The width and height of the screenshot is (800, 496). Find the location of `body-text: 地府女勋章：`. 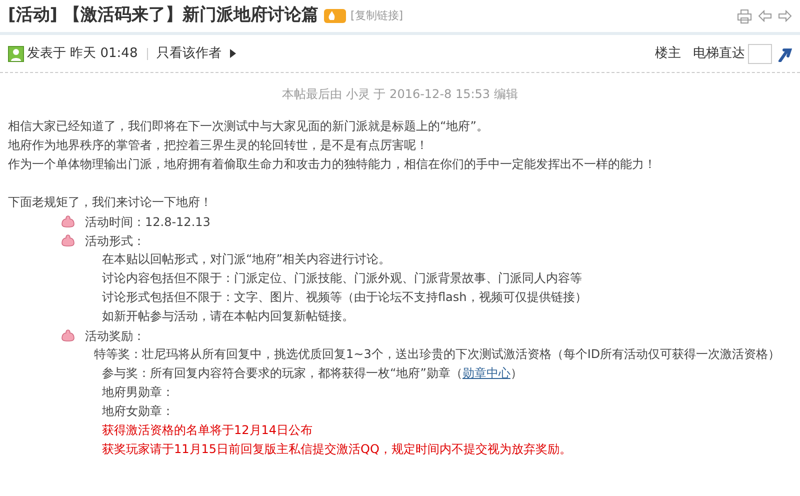

body-text: 地府女勋章： is located at coordinates (138, 411).